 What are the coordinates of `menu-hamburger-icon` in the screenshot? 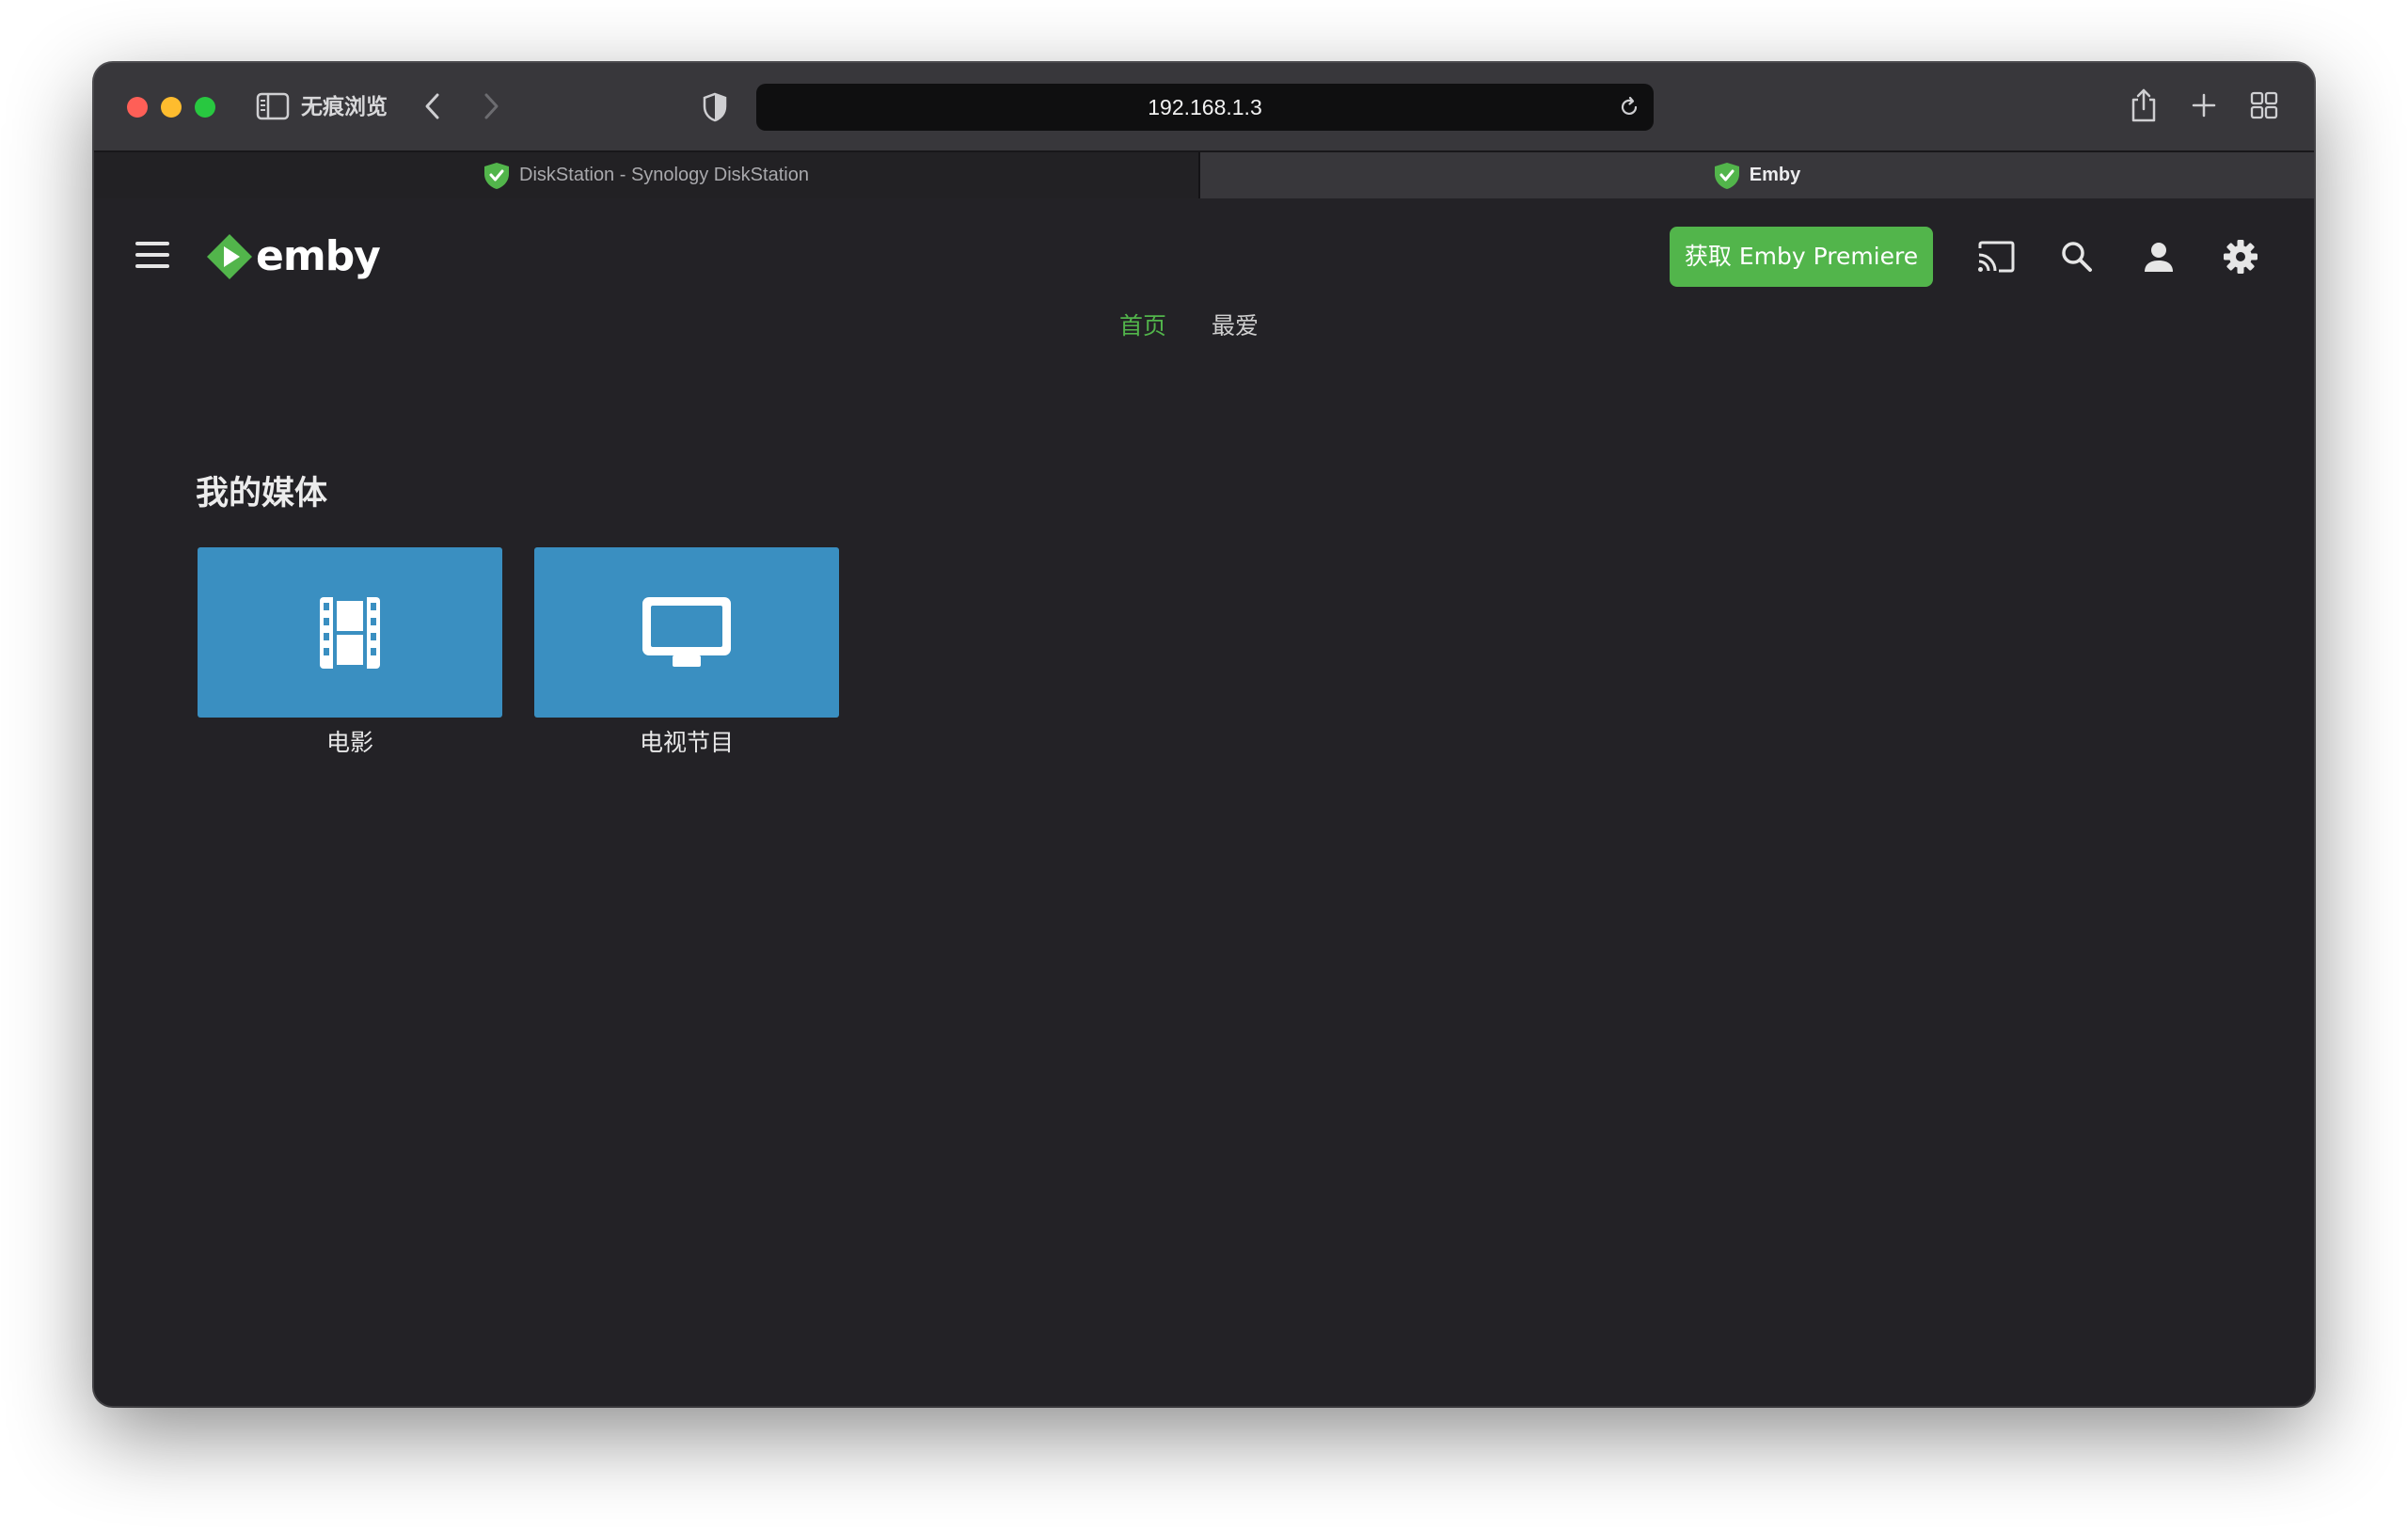 It's located at (152, 255).